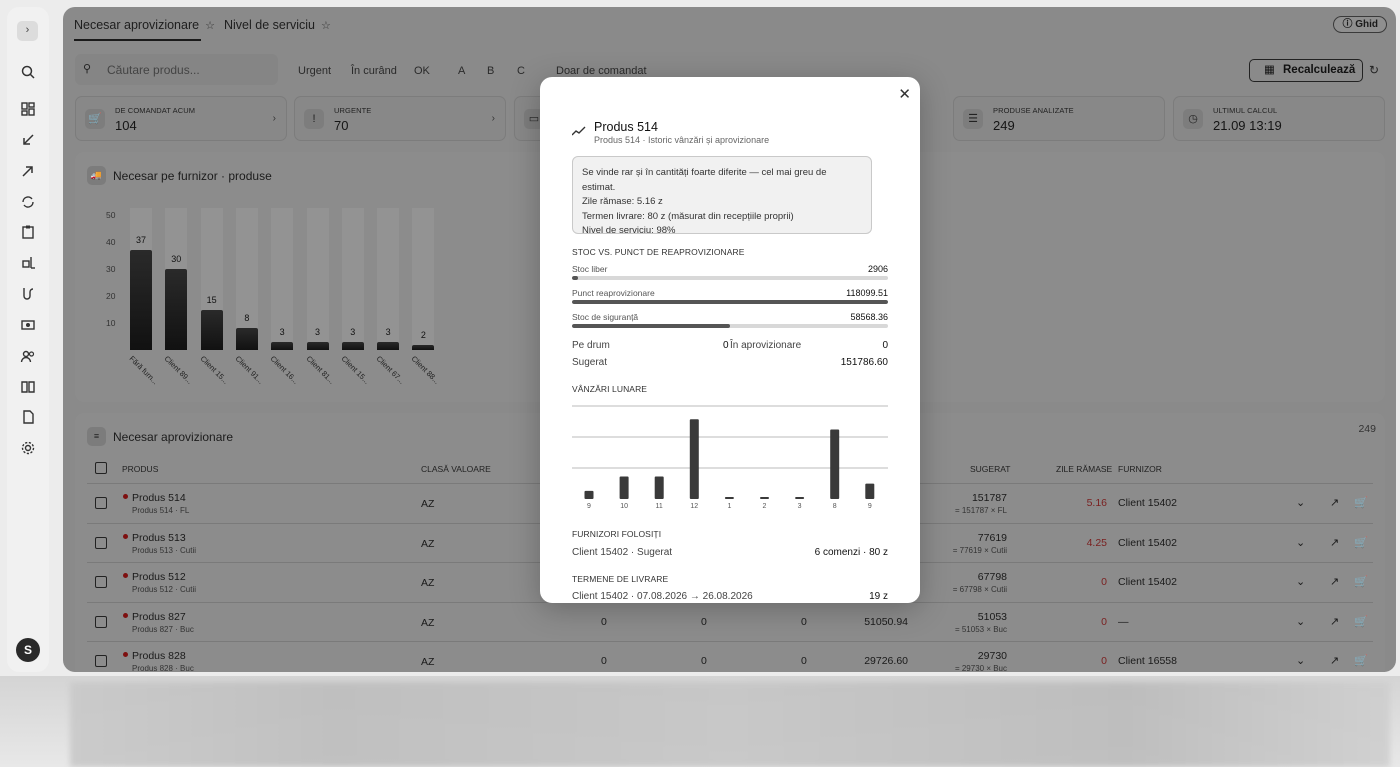 This screenshot has height=767, width=1400. What do you see at coordinates (27, 31) in the screenshot?
I see `expand-rail-button: ›` at bounding box center [27, 31].